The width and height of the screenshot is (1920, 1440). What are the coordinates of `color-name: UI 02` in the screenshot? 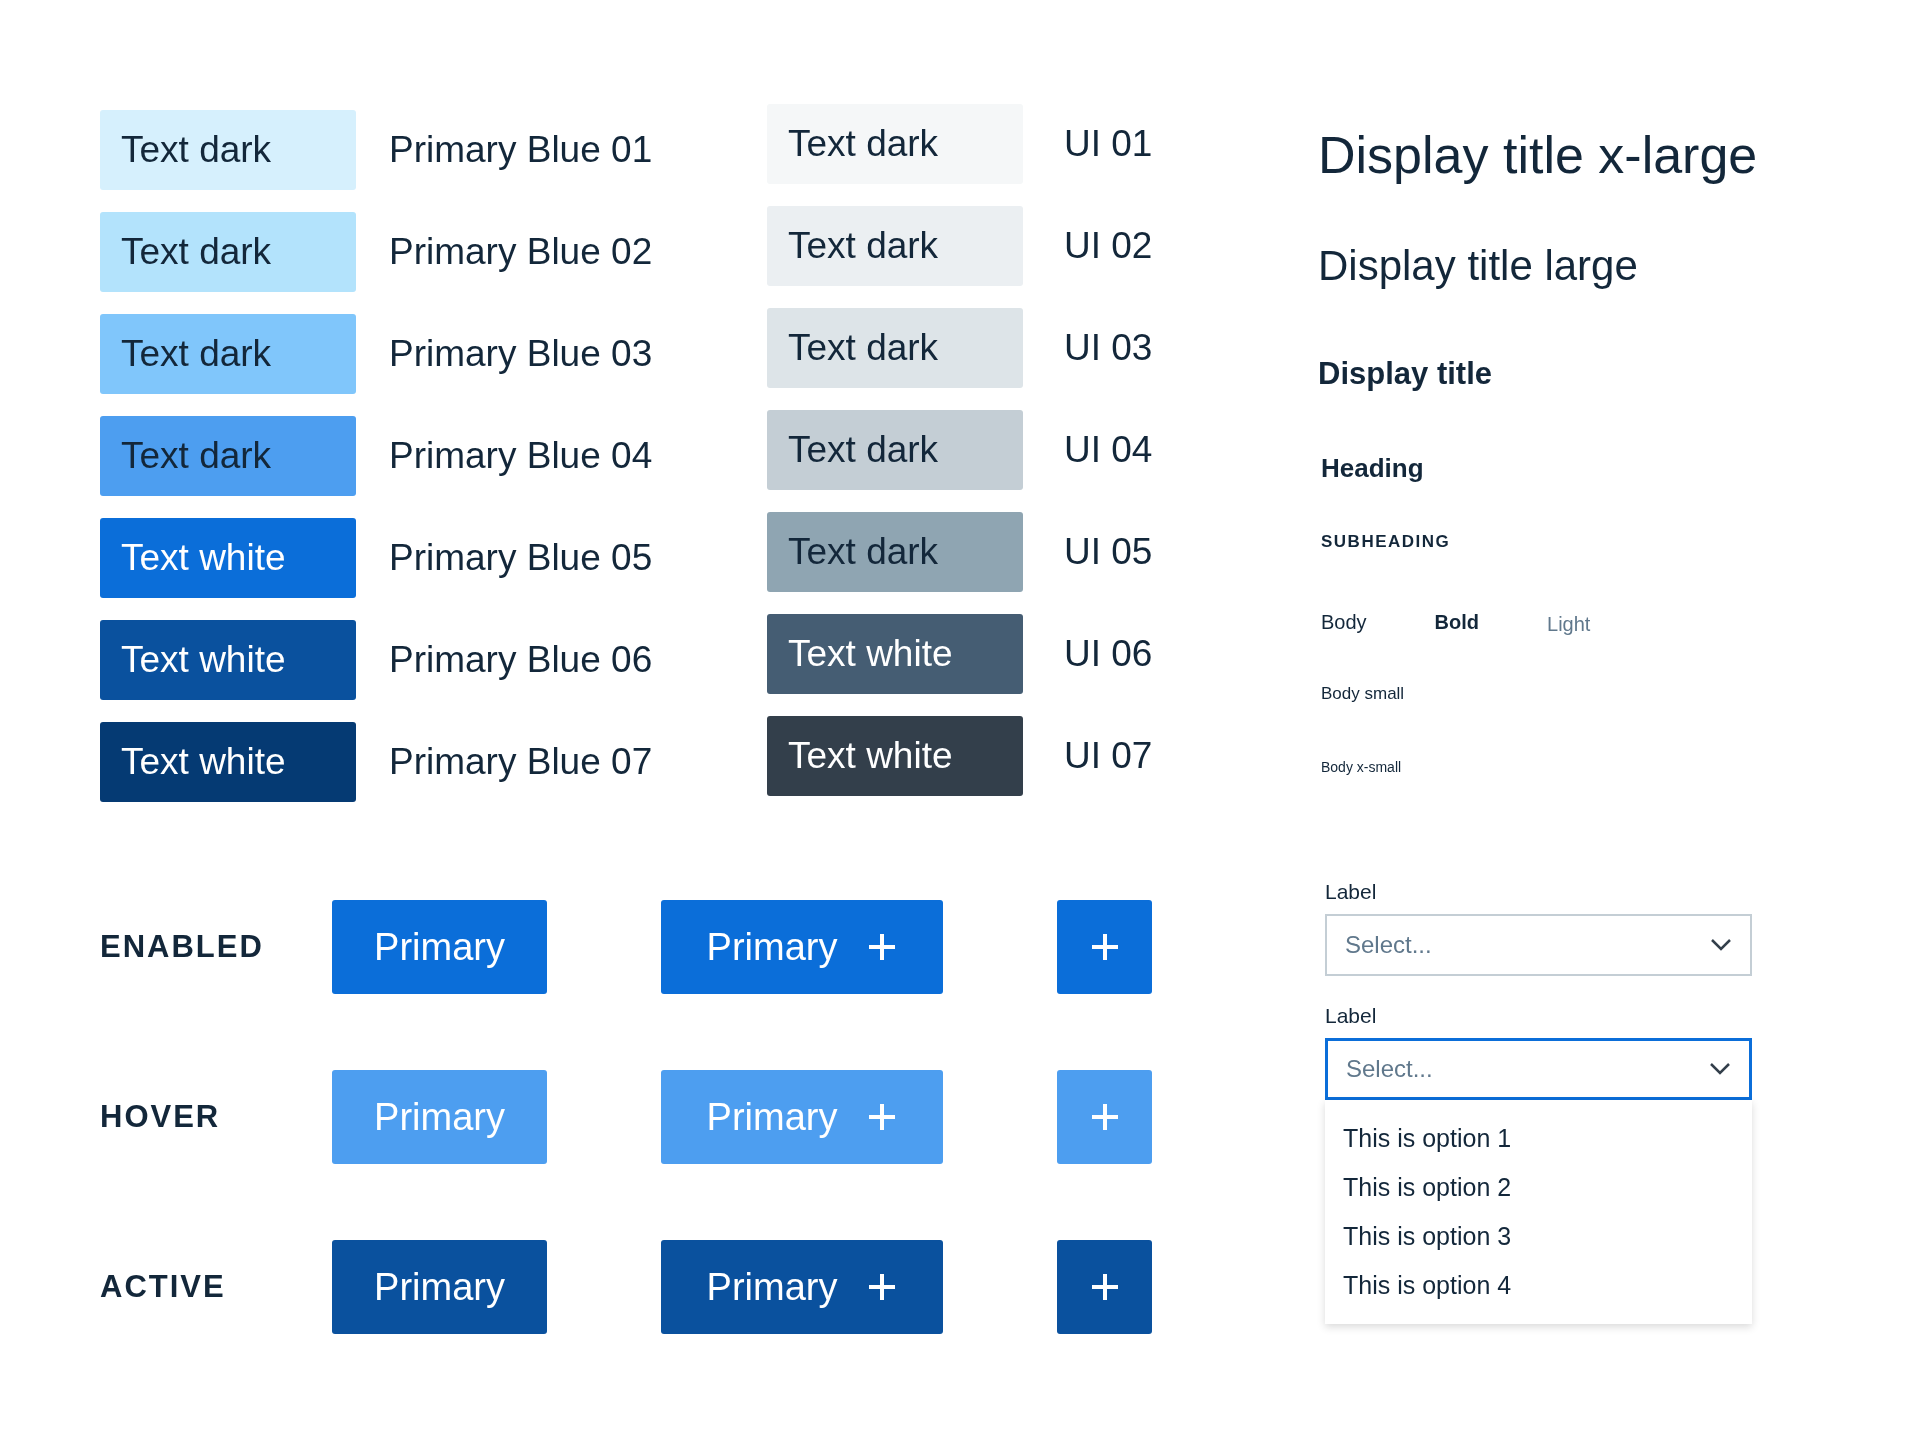 It's located at (1108, 246).